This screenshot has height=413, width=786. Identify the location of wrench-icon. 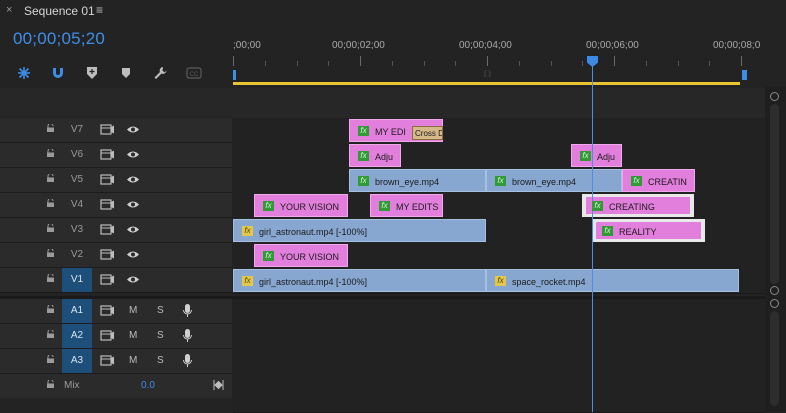
(160, 73).